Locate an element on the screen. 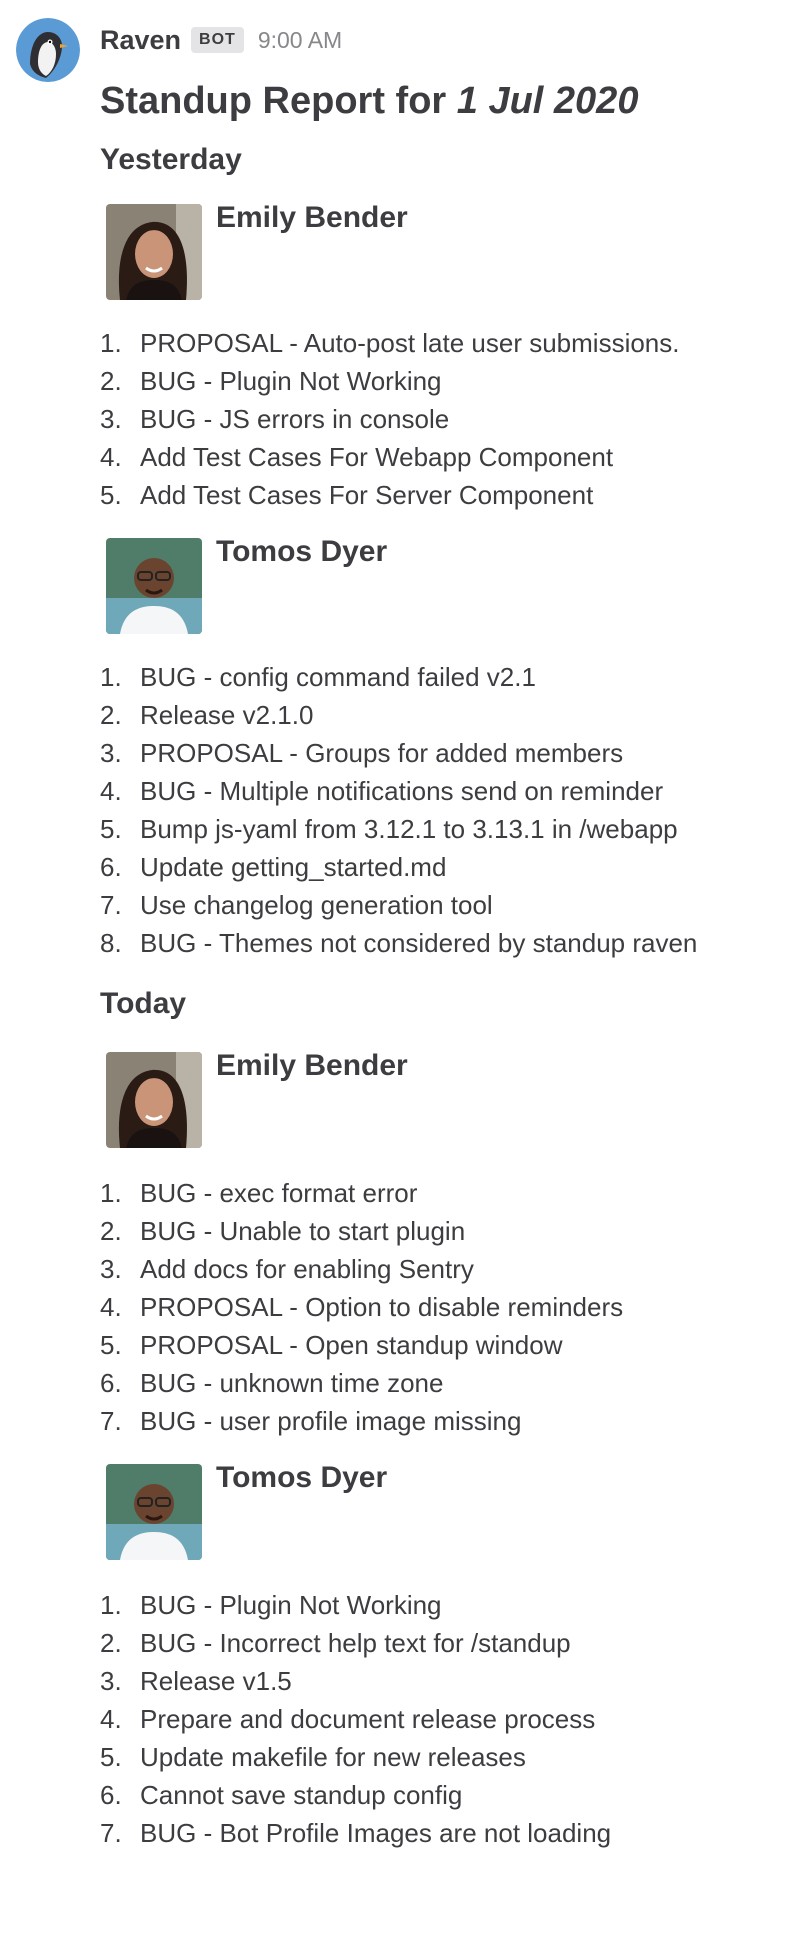 This screenshot has width=800, height=1940. task-text: Add docs for enabling Sentry is located at coordinates (307, 1269).